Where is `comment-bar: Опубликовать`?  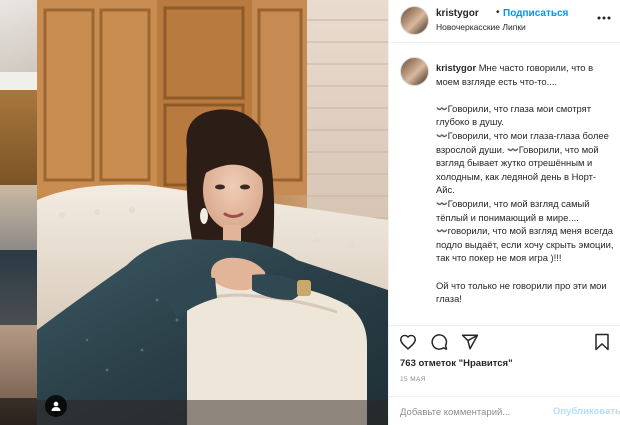 comment-bar: Опубликовать is located at coordinates (504, 410).